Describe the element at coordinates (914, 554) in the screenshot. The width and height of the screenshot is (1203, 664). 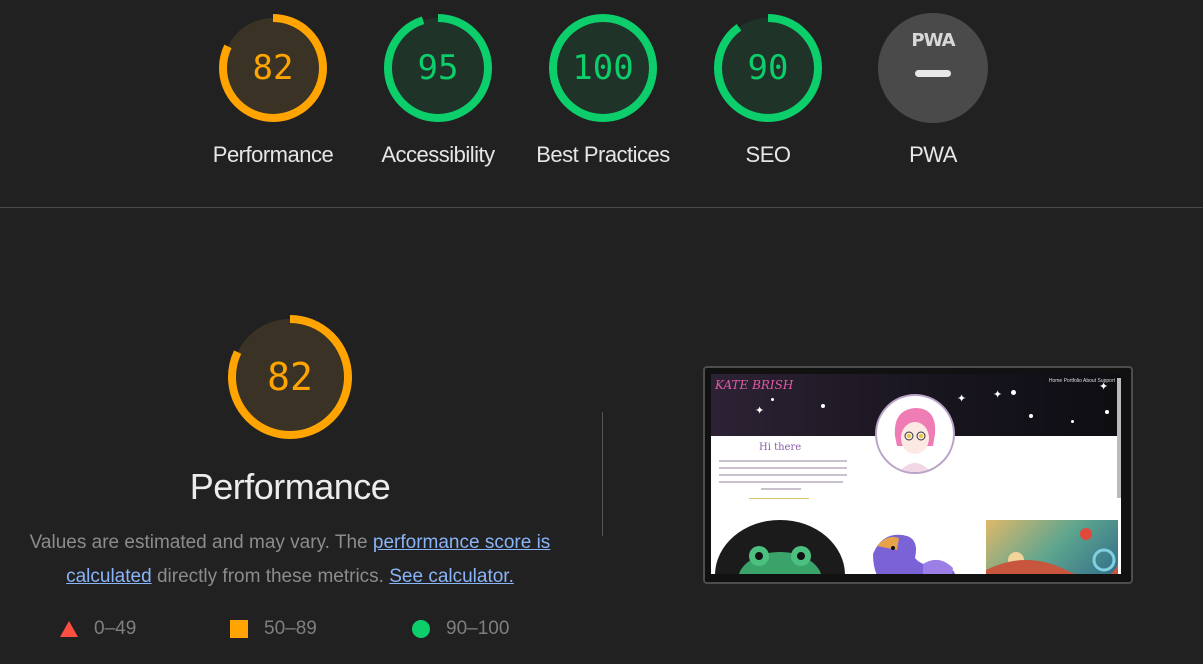
I see `dog-illustration` at that location.